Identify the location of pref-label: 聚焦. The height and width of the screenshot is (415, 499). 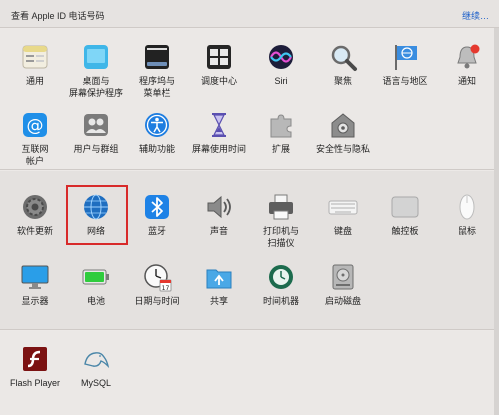
(342, 81).